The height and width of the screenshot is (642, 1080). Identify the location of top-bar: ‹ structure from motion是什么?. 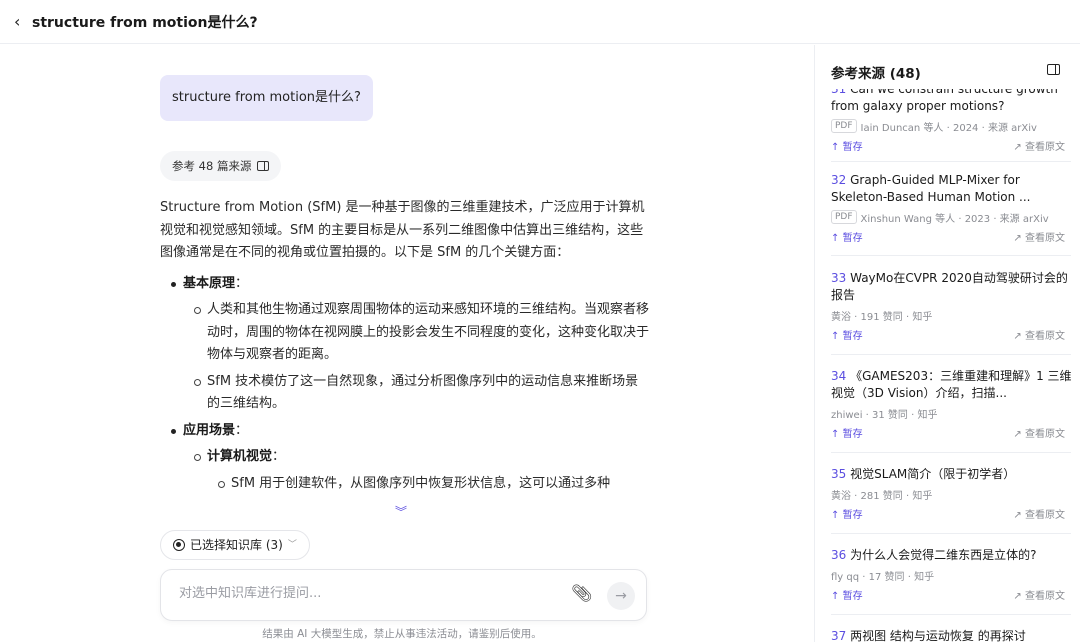
(540, 22).